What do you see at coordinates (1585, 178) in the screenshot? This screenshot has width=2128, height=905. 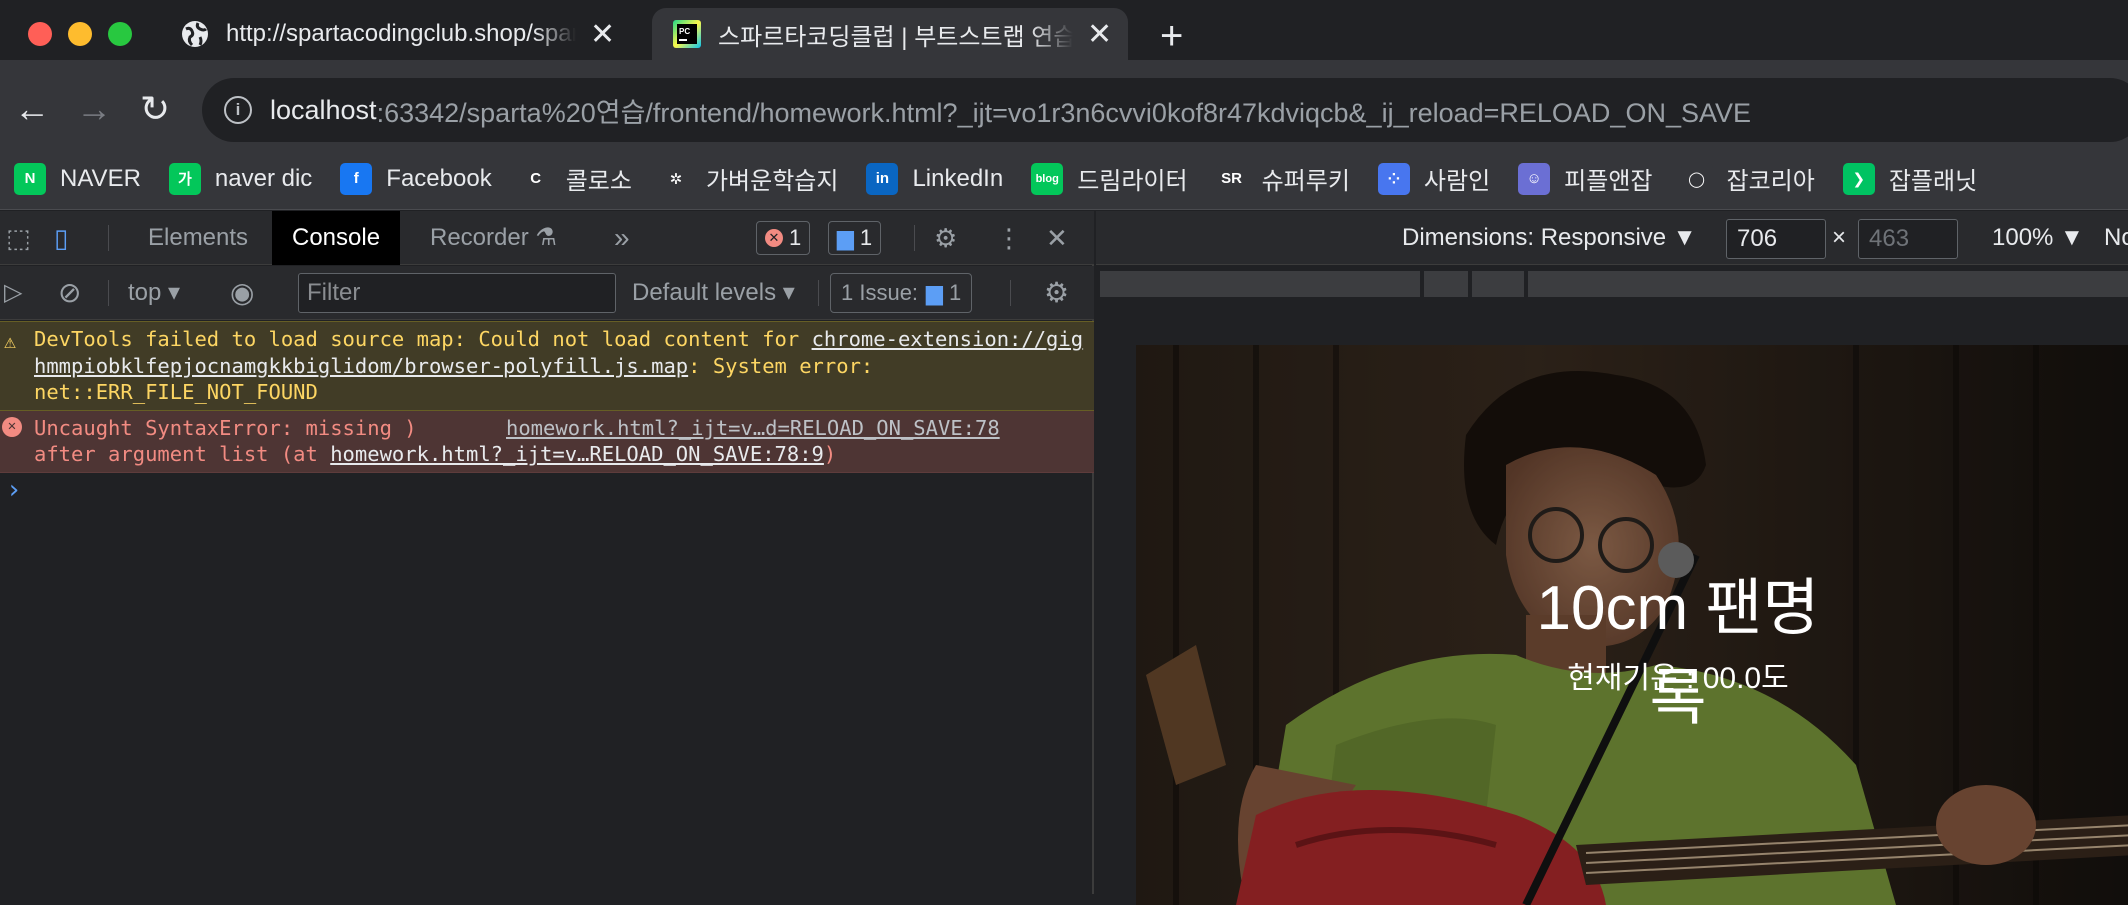 I see `bookmark-9: ☺ 피플앤잡` at bounding box center [1585, 178].